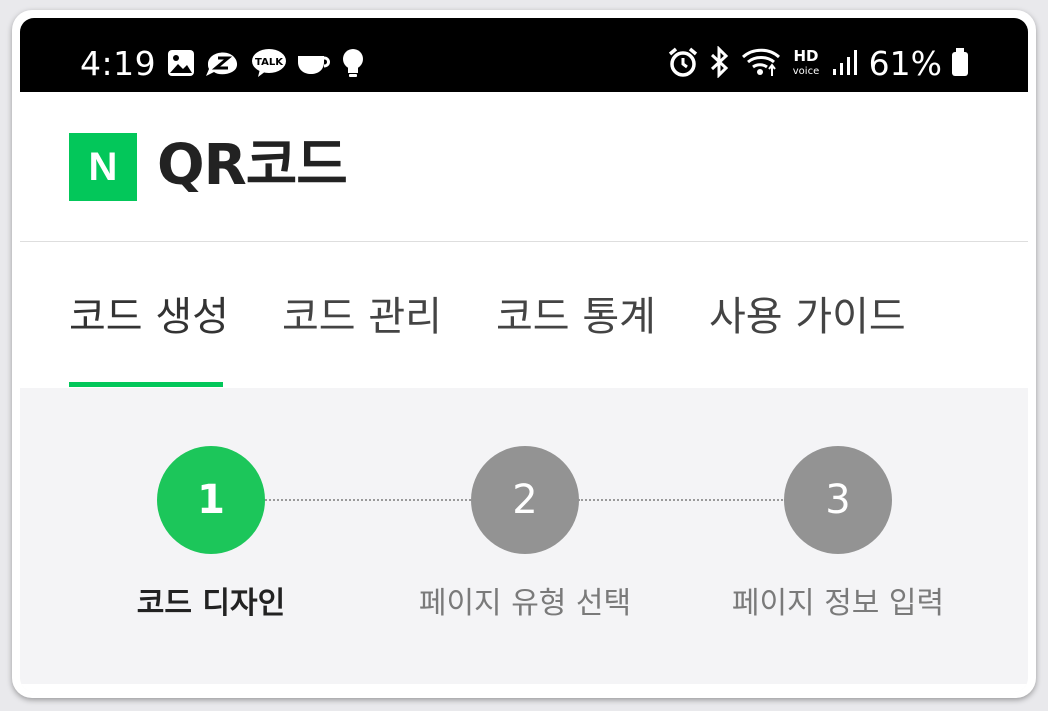 Image resolution: width=1048 pixels, height=711 pixels. What do you see at coordinates (846, 64) in the screenshot?
I see `signal-icon` at bounding box center [846, 64].